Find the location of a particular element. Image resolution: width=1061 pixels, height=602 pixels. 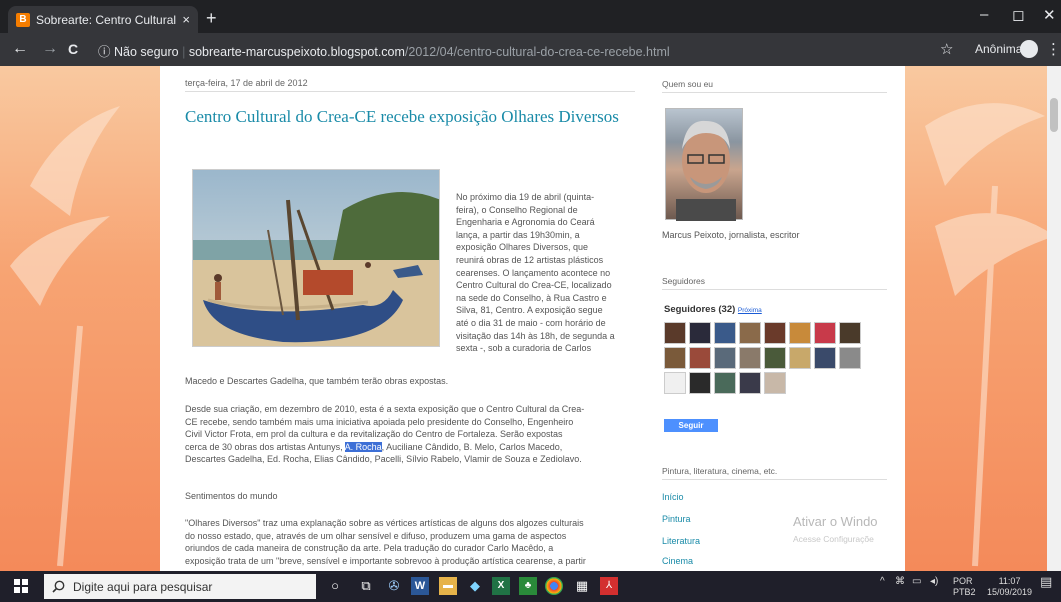

post-intro-line: Silva, 81, Centro. A exposição segue is located at coordinates (529, 310).